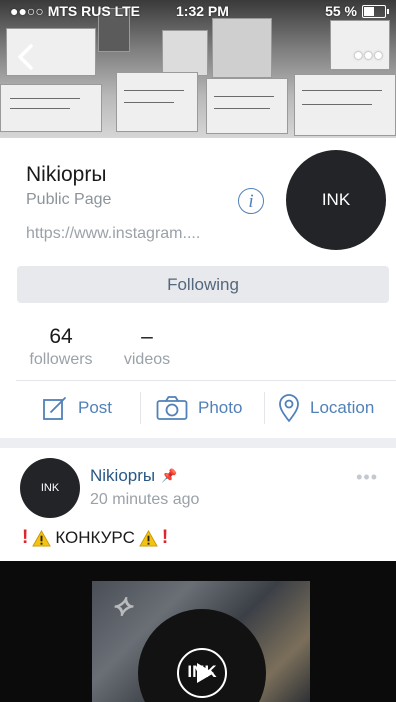 Image resolution: width=396 pixels, height=702 pixels. I want to click on photo-button: Photo, so click(199, 408).